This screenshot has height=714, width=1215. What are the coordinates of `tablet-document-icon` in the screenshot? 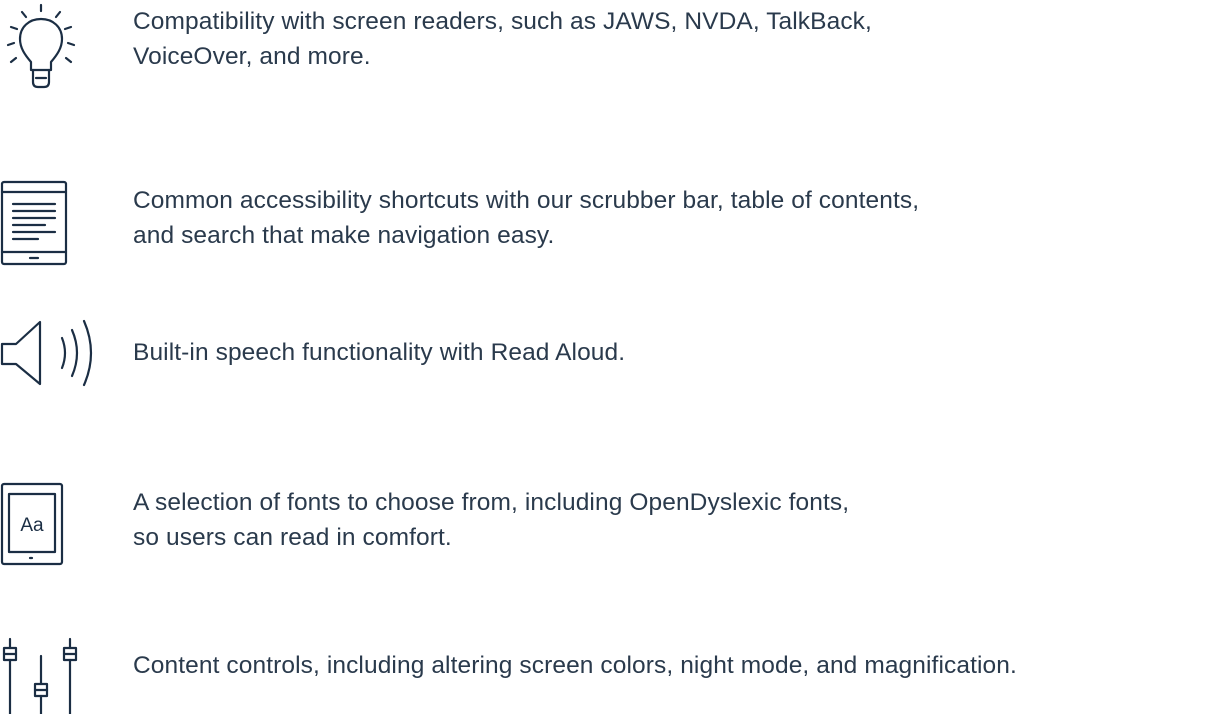 It's located at (35, 224).